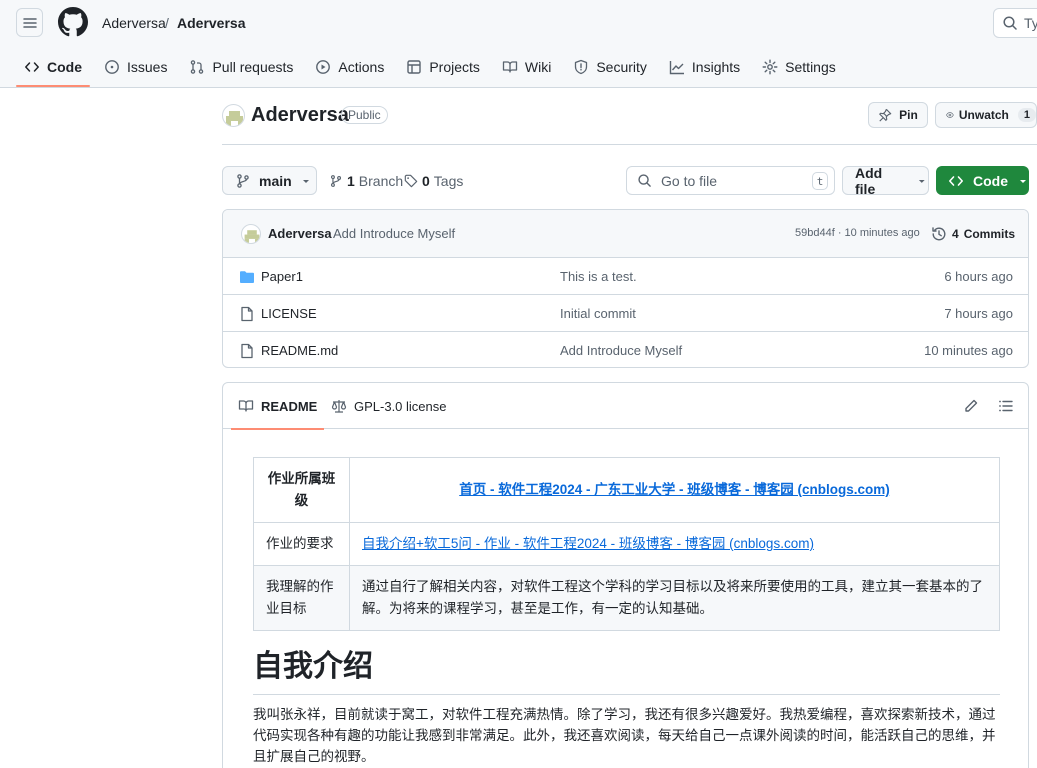 The height and width of the screenshot is (768, 1037). Describe the element at coordinates (339, 406) in the screenshot. I see `law-icon` at that location.